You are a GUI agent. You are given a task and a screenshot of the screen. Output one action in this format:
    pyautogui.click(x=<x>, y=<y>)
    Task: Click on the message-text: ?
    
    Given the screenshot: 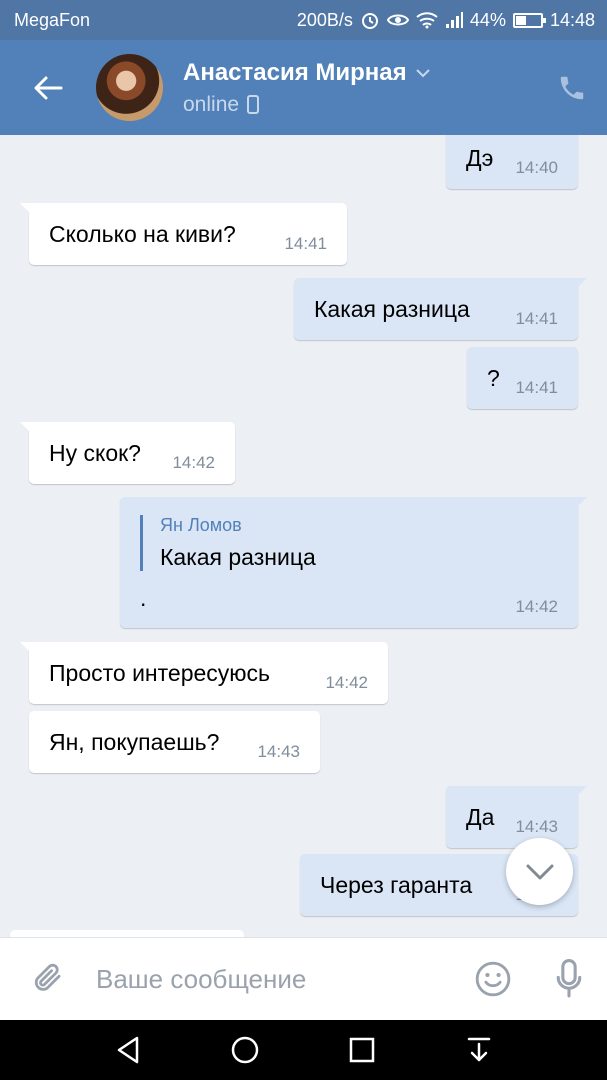 What is the action you would take?
    pyautogui.click(x=493, y=378)
    